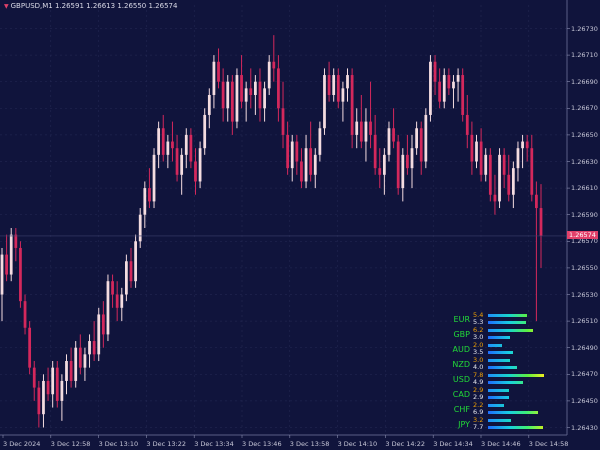  Describe the element at coordinates (584, 188) in the screenshot. I see `price-tick-label: 1.26610` at that location.